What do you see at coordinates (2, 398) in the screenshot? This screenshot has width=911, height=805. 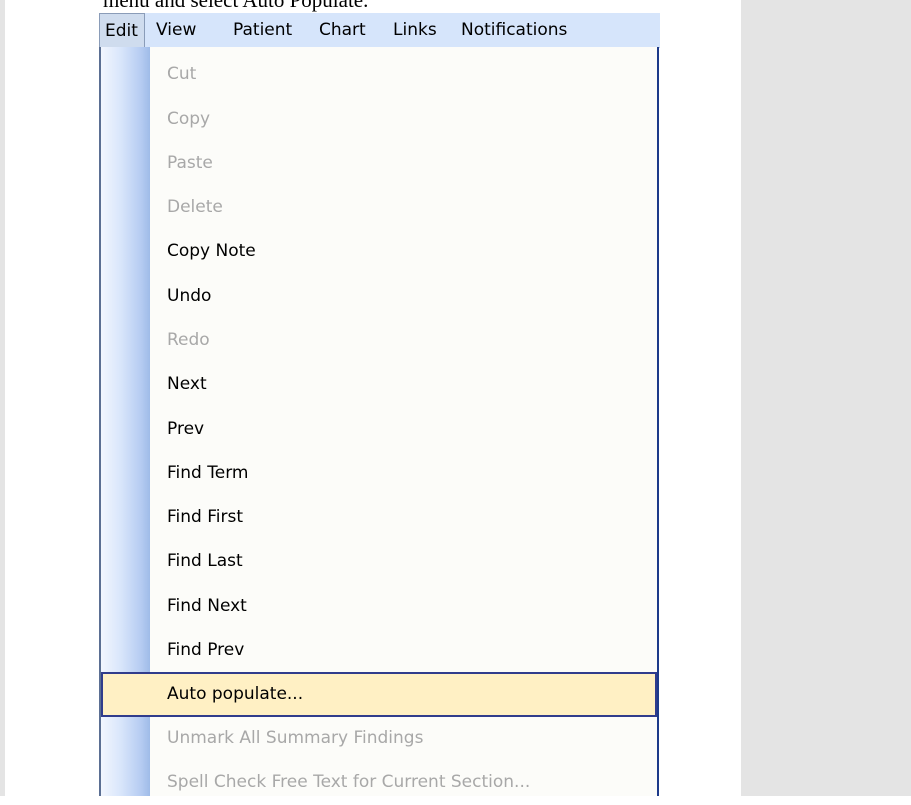 I see `page-frame-left` at bounding box center [2, 398].